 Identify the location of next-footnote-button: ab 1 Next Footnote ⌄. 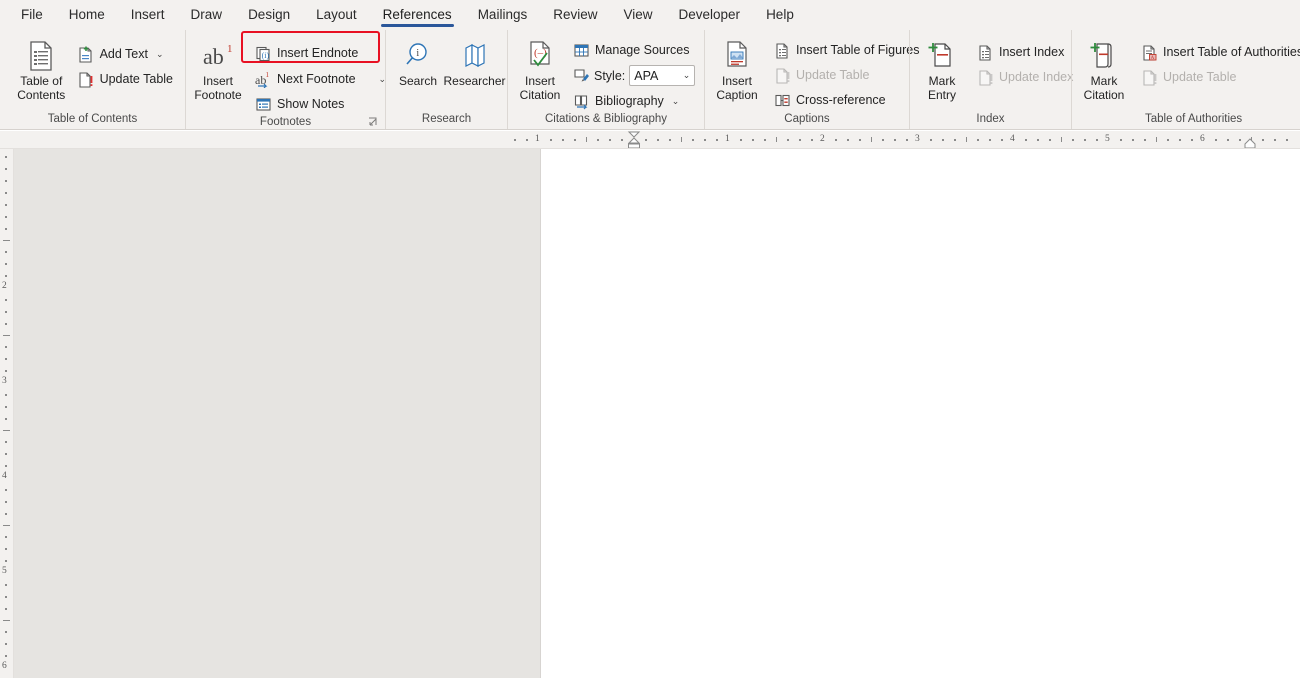
(321, 79).